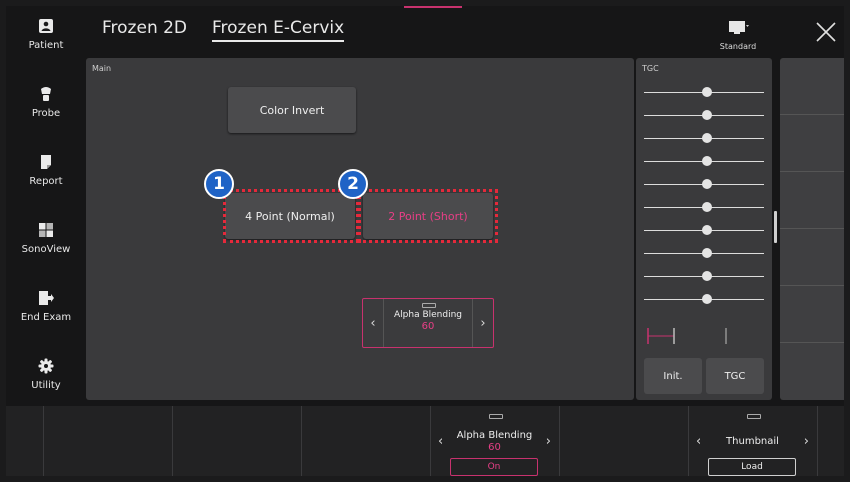  Describe the element at coordinates (46, 45) in the screenshot. I see `sidebar-item-label: Patient` at that location.